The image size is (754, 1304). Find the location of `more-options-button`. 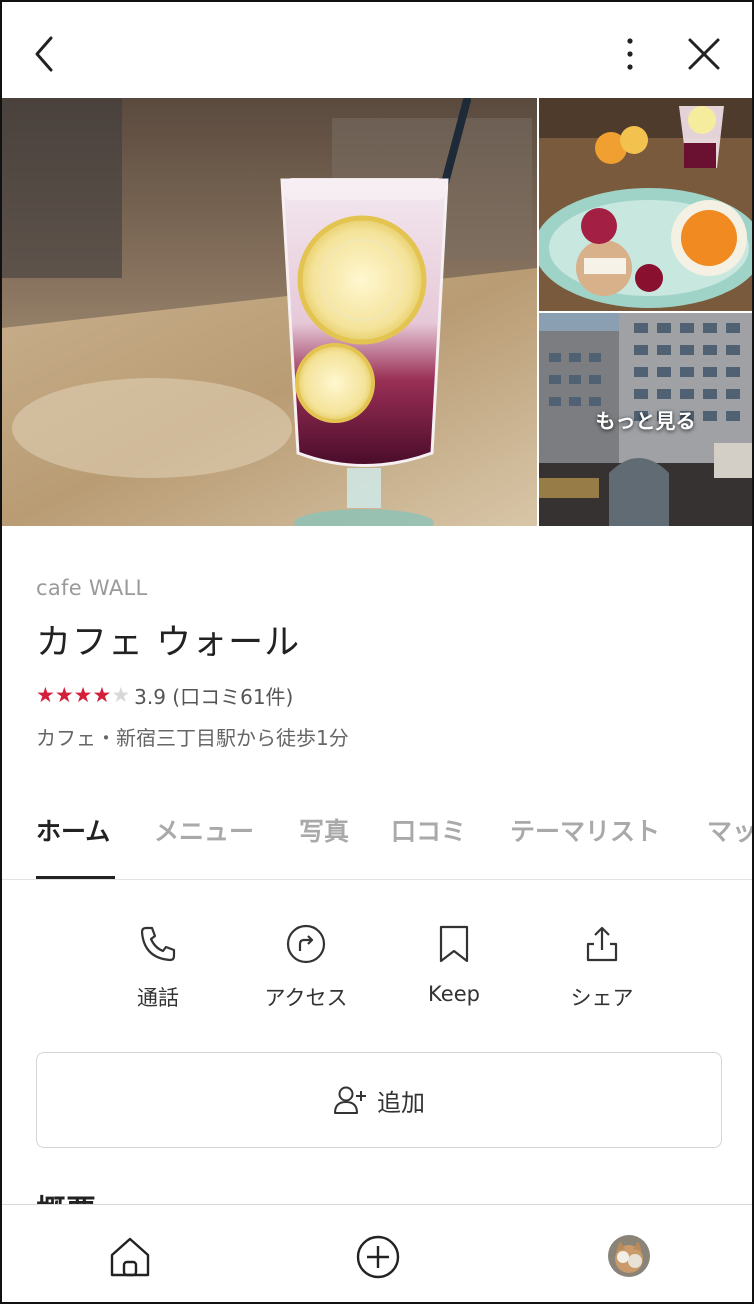

more-options-button is located at coordinates (630, 54).